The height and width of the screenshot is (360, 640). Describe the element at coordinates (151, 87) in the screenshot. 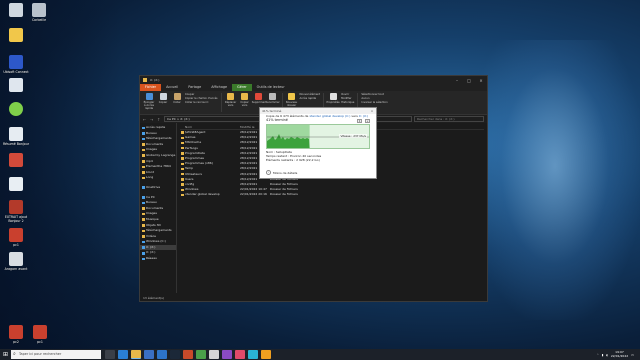

I see `tab-file: Fichier` at that location.